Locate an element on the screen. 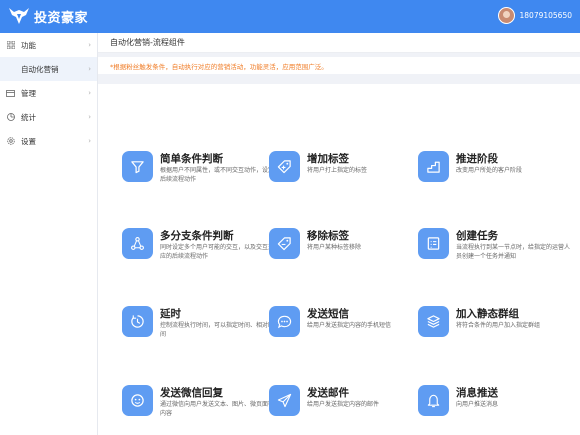  card-desc: 向用户推送消息 is located at coordinates (477, 404).